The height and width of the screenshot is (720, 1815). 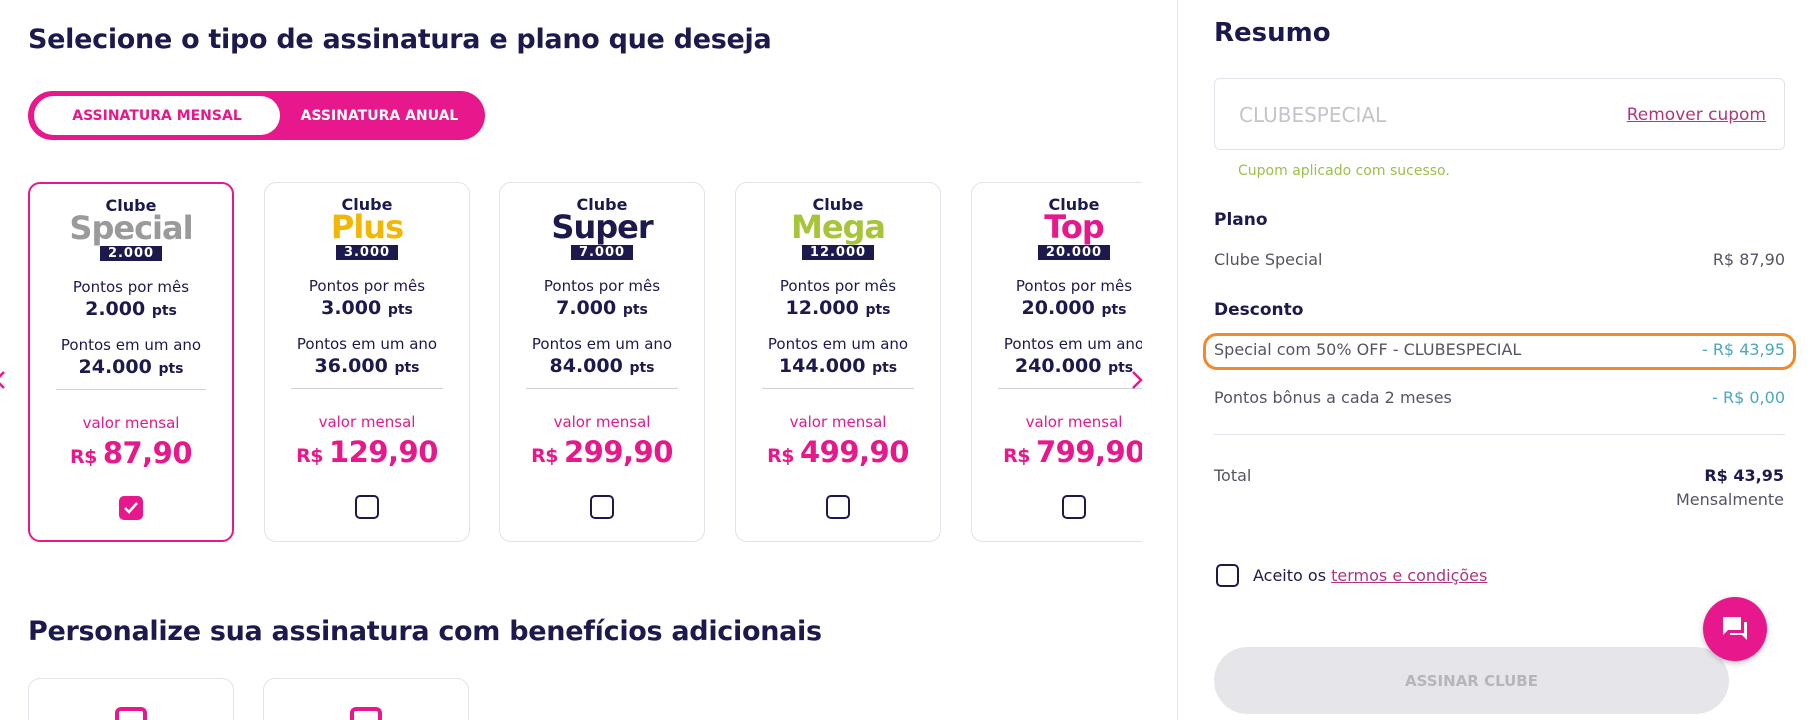 What do you see at coordinates (602, 452) in the screenshot?
I see `plan-price: R$ 299,90` at bounding box center [602, 452].